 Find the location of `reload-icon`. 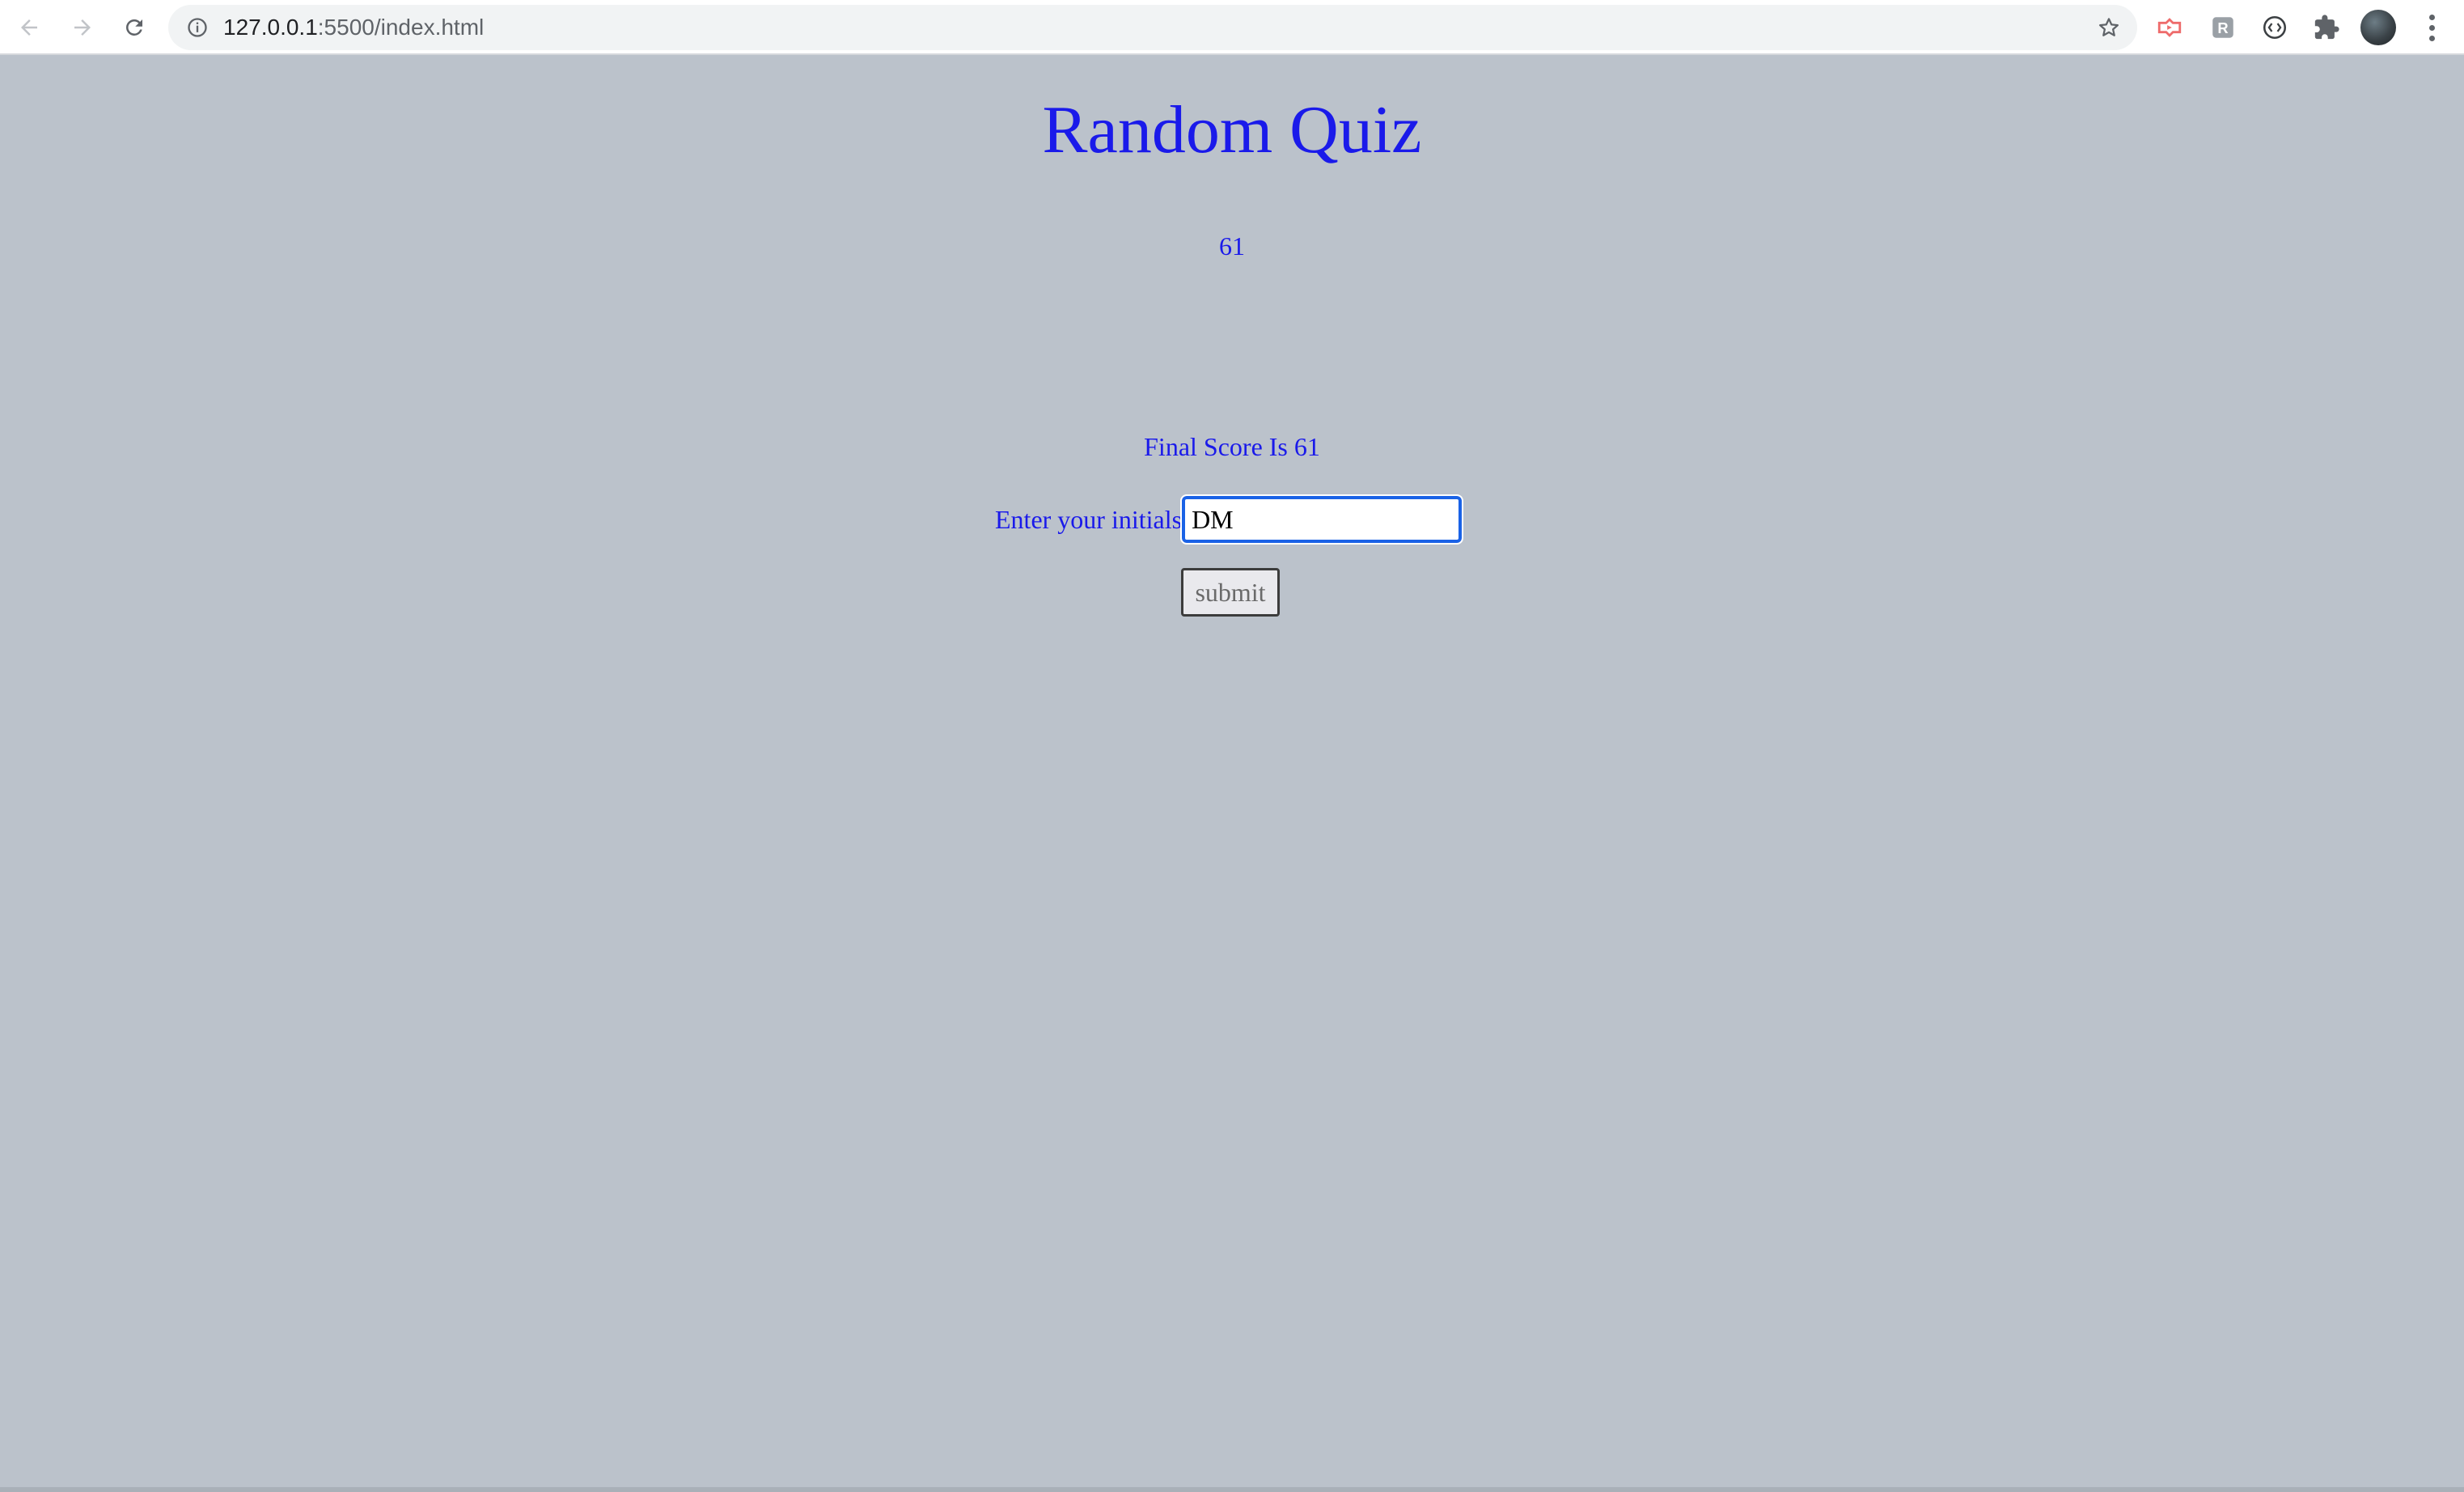

reload-icon is located at coordinates (134, 27).